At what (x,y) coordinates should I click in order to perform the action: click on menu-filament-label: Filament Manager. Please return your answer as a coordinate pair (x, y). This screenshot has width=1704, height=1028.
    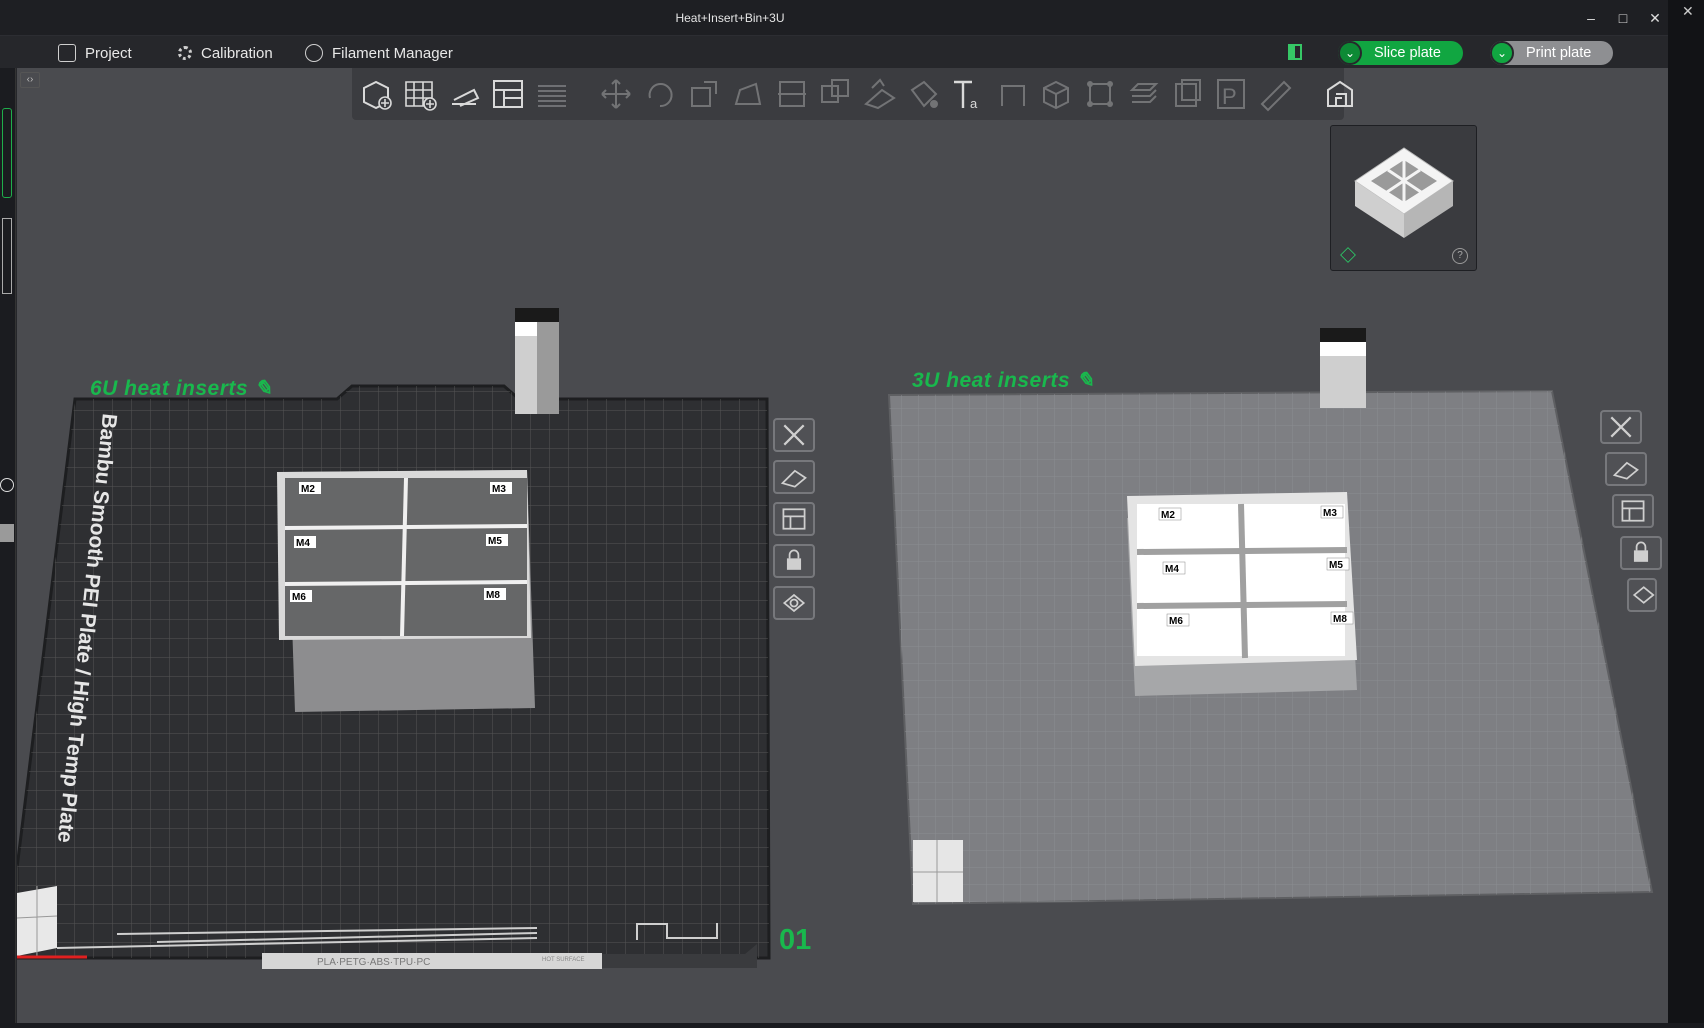
    Looking at the image, I should click on (392, 53).